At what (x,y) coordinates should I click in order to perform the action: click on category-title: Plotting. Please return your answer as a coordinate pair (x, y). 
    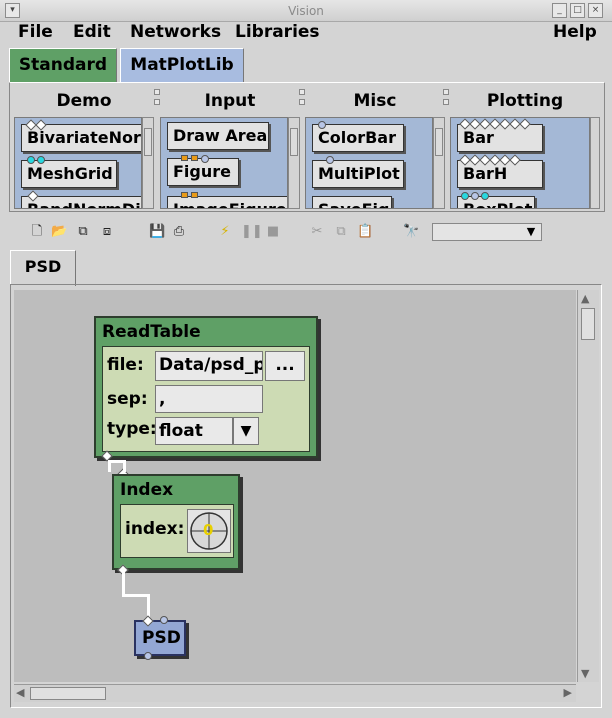
    Looking at the image, I should click on (525, 101).